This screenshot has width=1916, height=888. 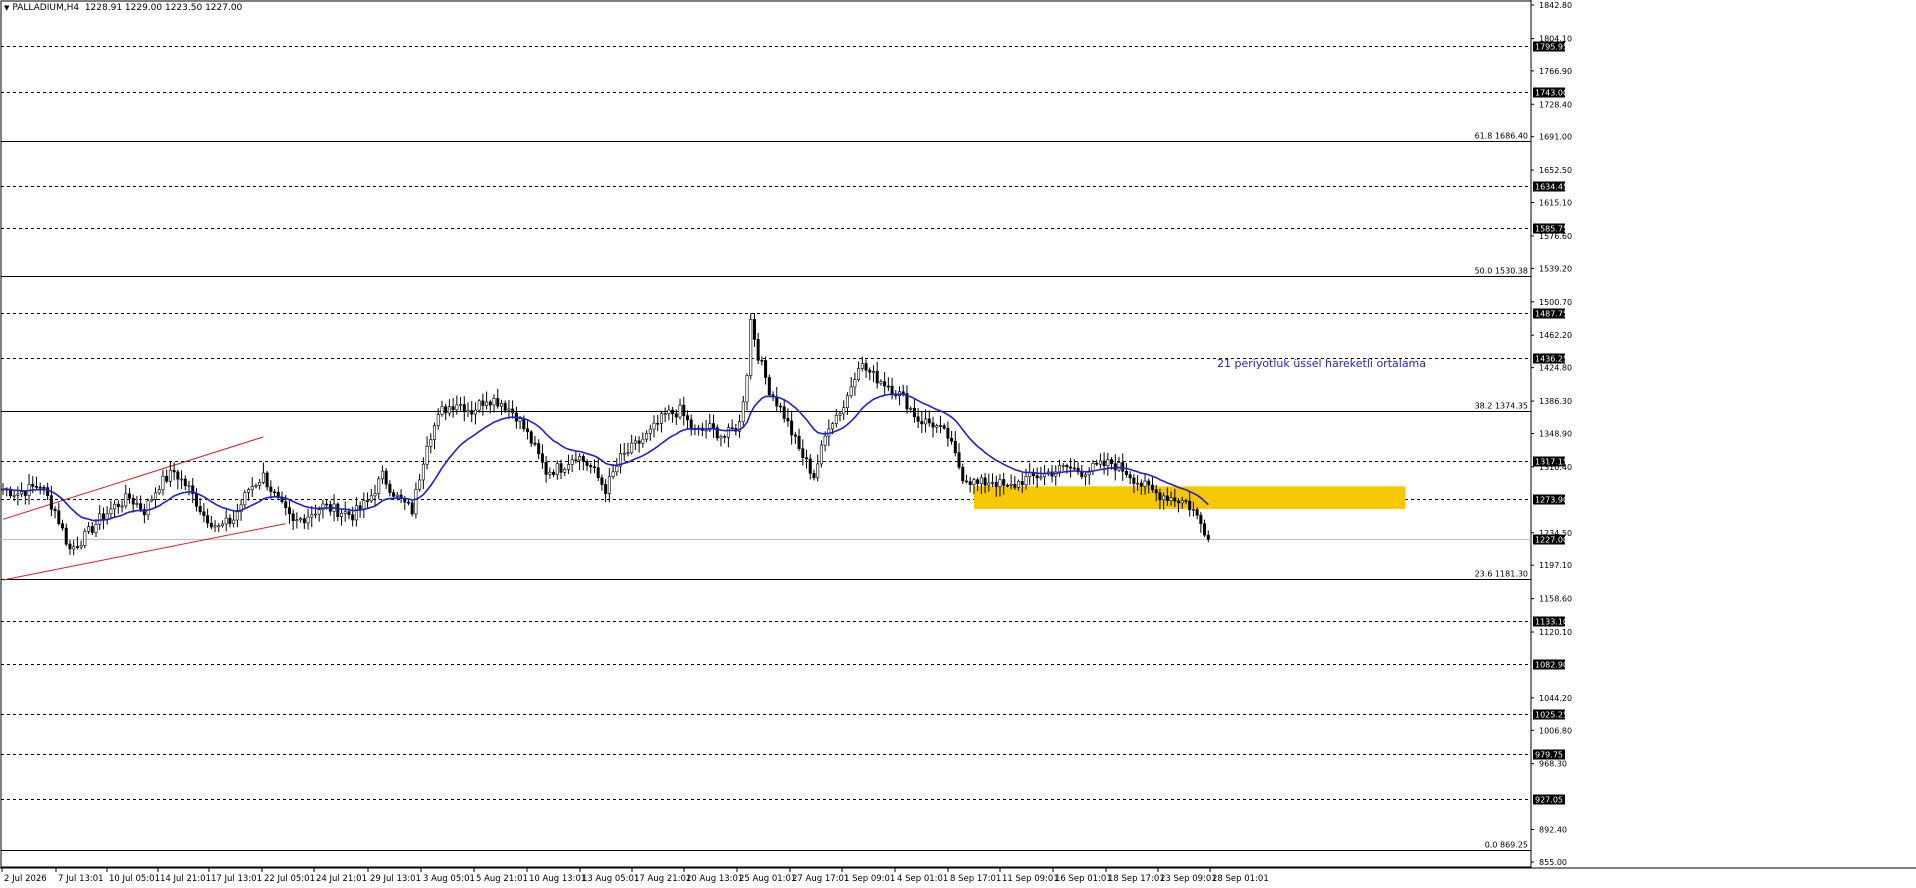 What do you see at coordinates (1321, 363) in the screenshot?
I see `annotation-layer: 21 periyotluk üssel hareketli ortalama` at bounding box center [1321, 363].